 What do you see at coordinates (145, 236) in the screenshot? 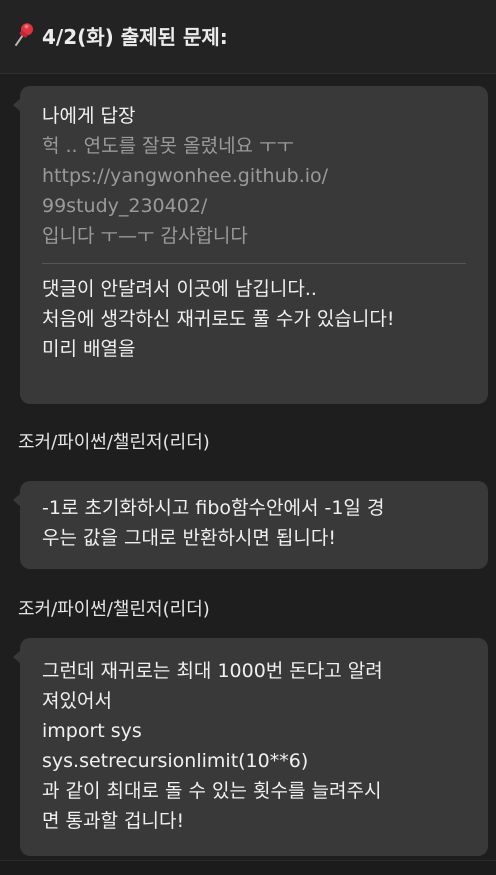
I see `quoted-text-line: 입니다 ㅜ—ㅜ 감사합니다` at bounding box center [145, 236].